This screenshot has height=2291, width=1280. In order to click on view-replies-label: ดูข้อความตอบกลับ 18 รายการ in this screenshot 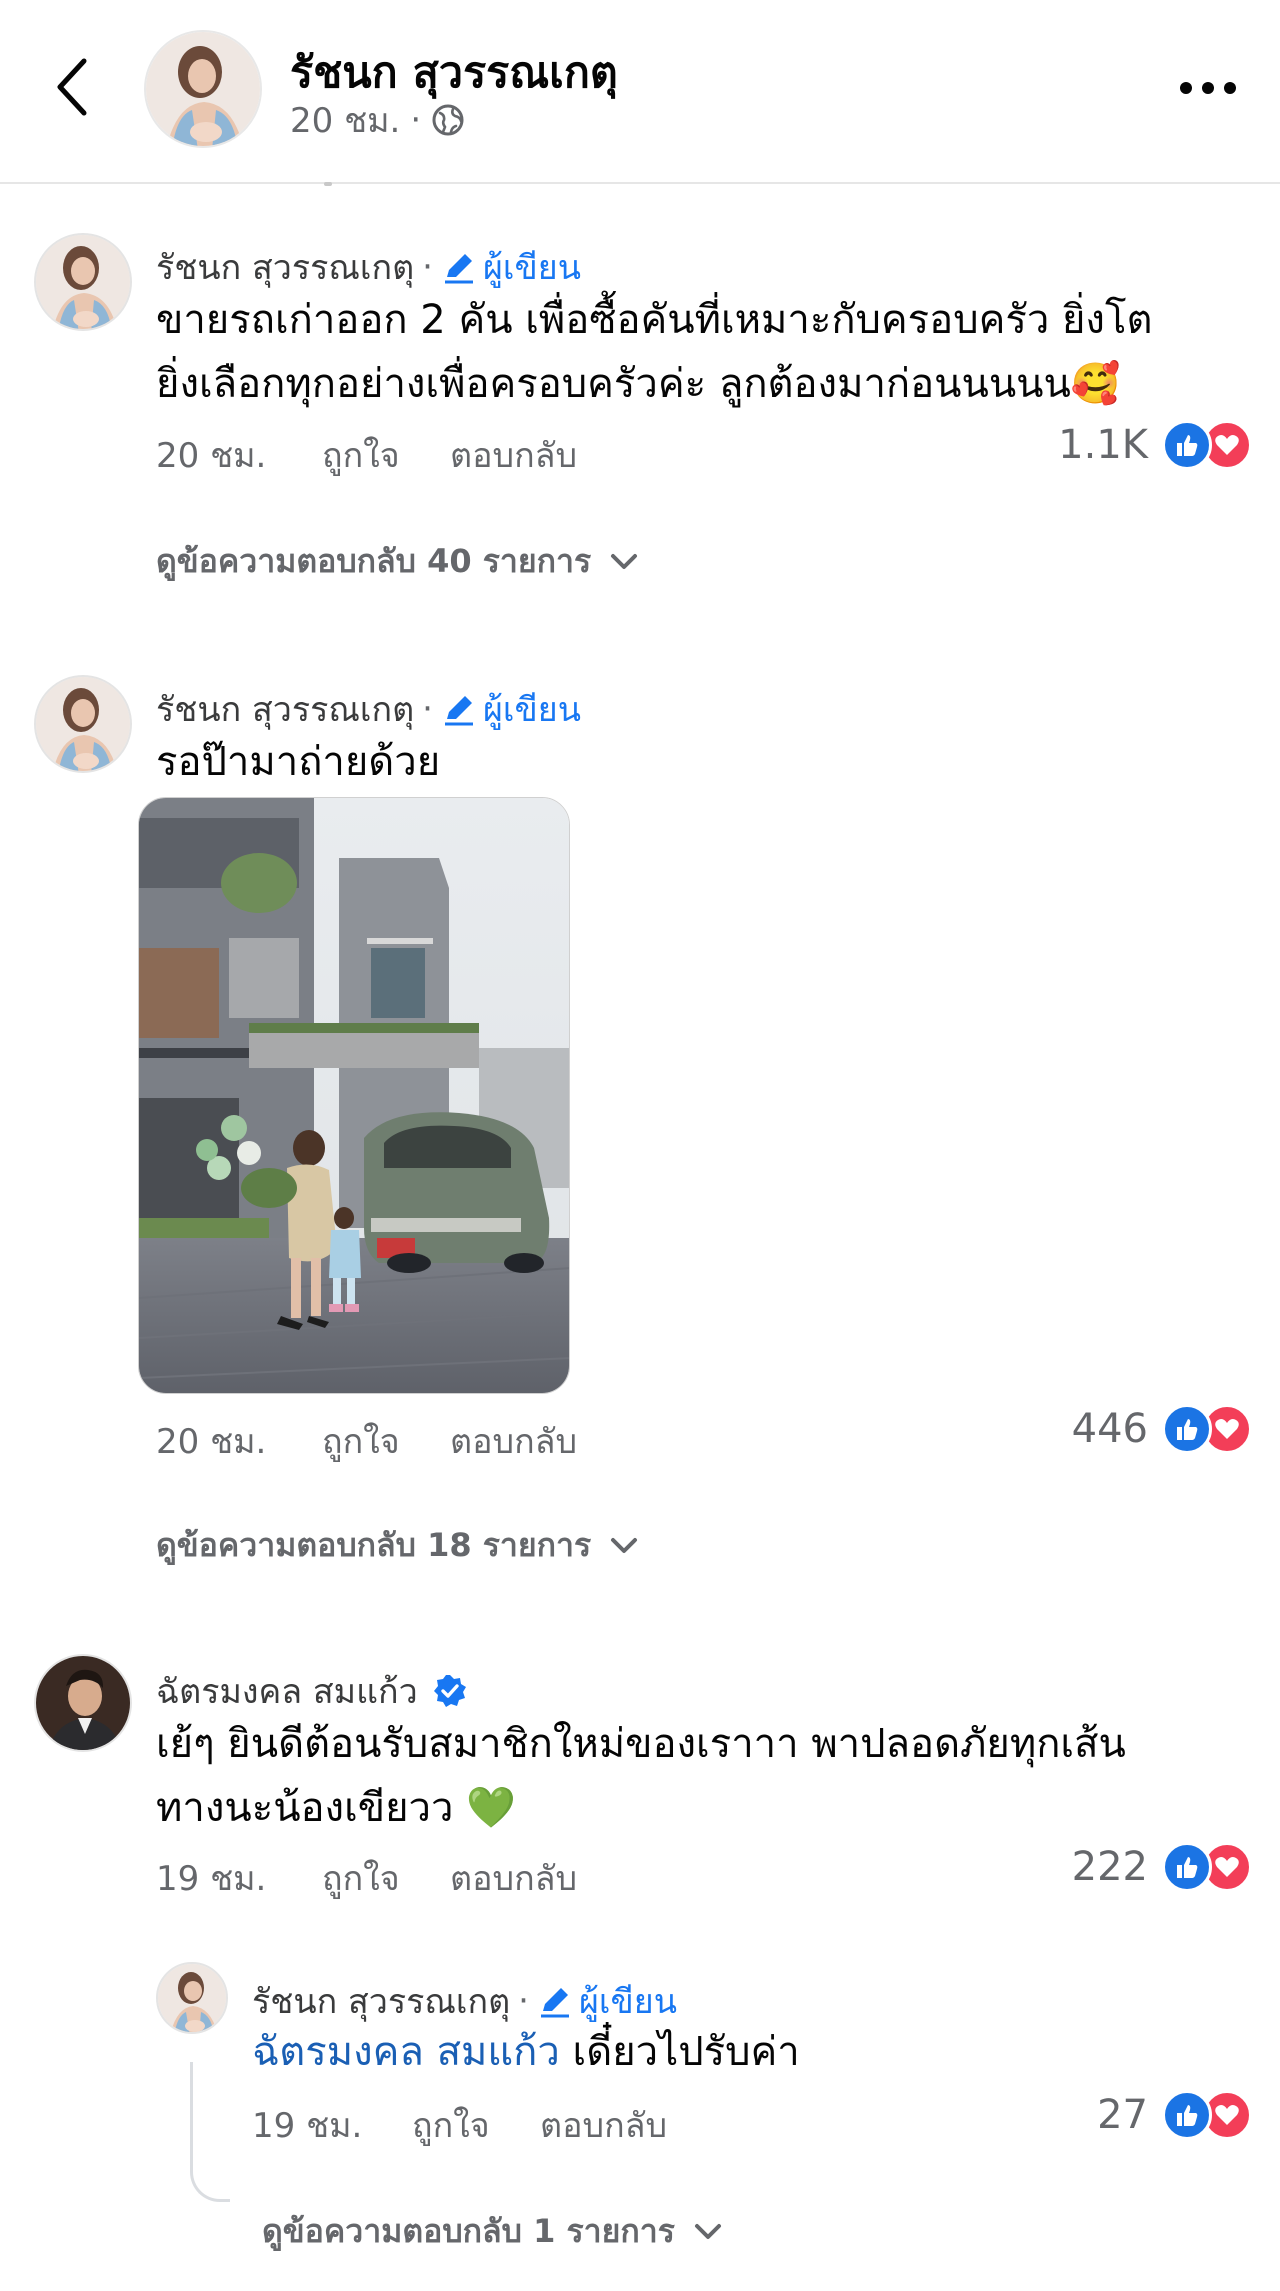, I will do `click(374, 1545)`.